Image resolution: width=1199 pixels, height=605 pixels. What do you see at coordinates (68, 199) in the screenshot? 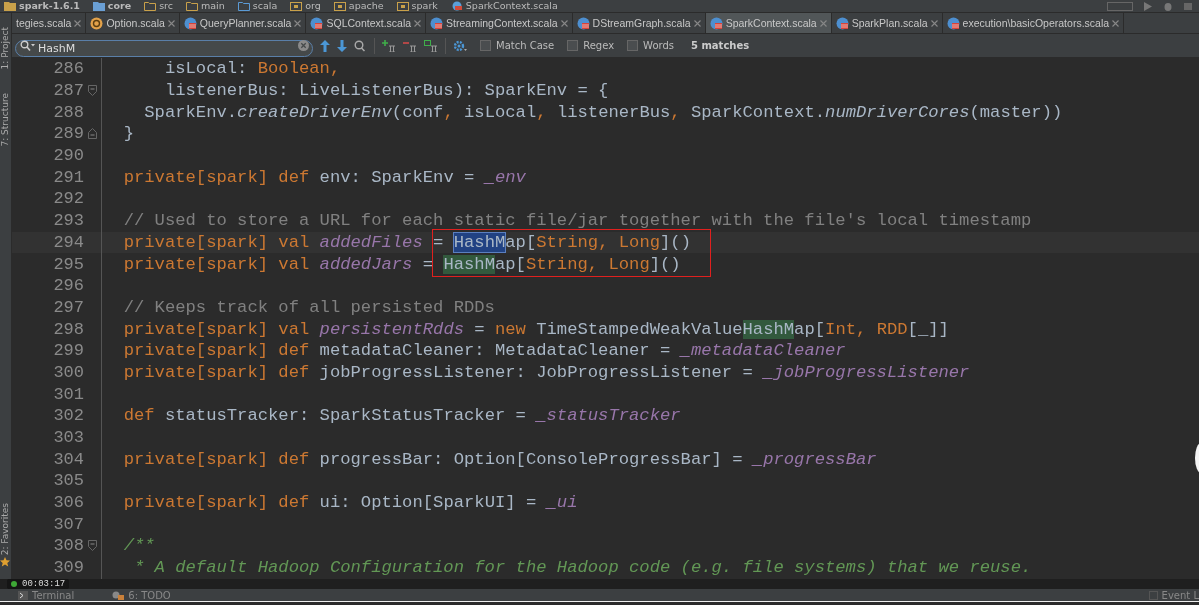
I see `line-number: 292` at bounding box center [68, 199].